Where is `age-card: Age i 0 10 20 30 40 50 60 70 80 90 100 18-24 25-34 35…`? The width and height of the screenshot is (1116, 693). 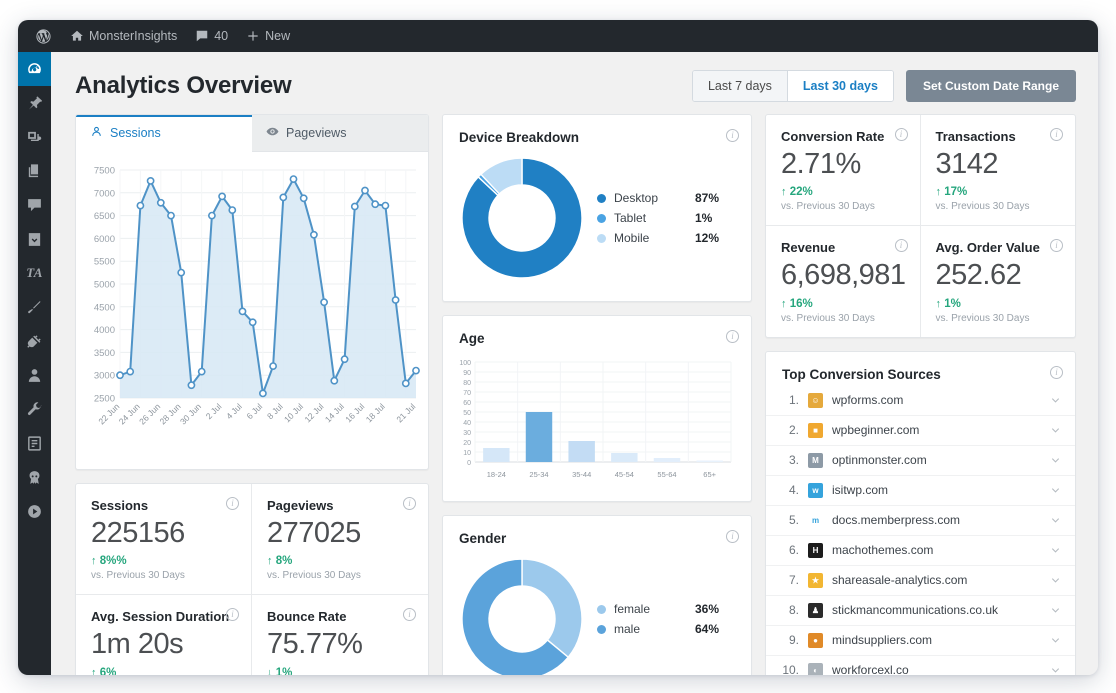
age-card: Age i 0 10 20 30 40 50 60 70 80 90 100 18-24 25-34 35… is located at coordinates (597, 408).